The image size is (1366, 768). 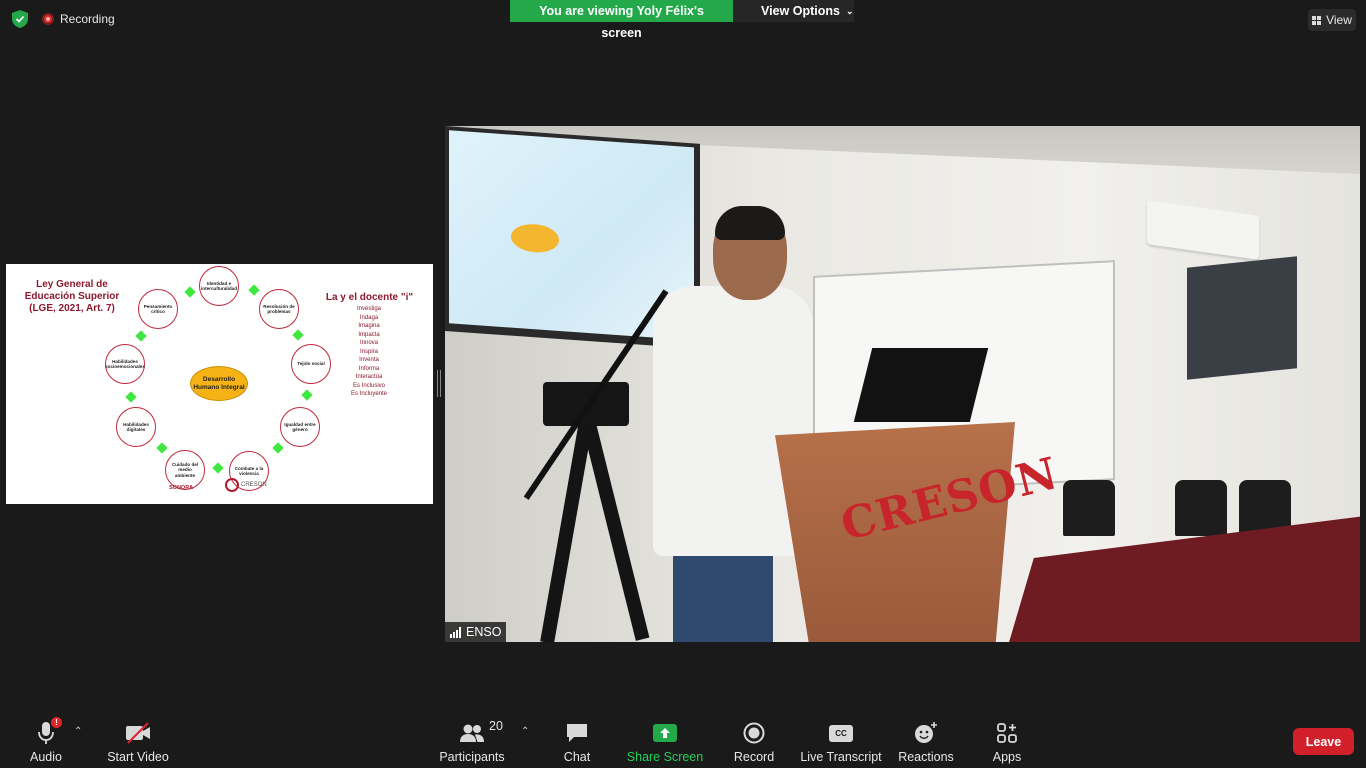 I want to click on live-transcript-button: CC Live Transcript, so click(x=841, y=740).